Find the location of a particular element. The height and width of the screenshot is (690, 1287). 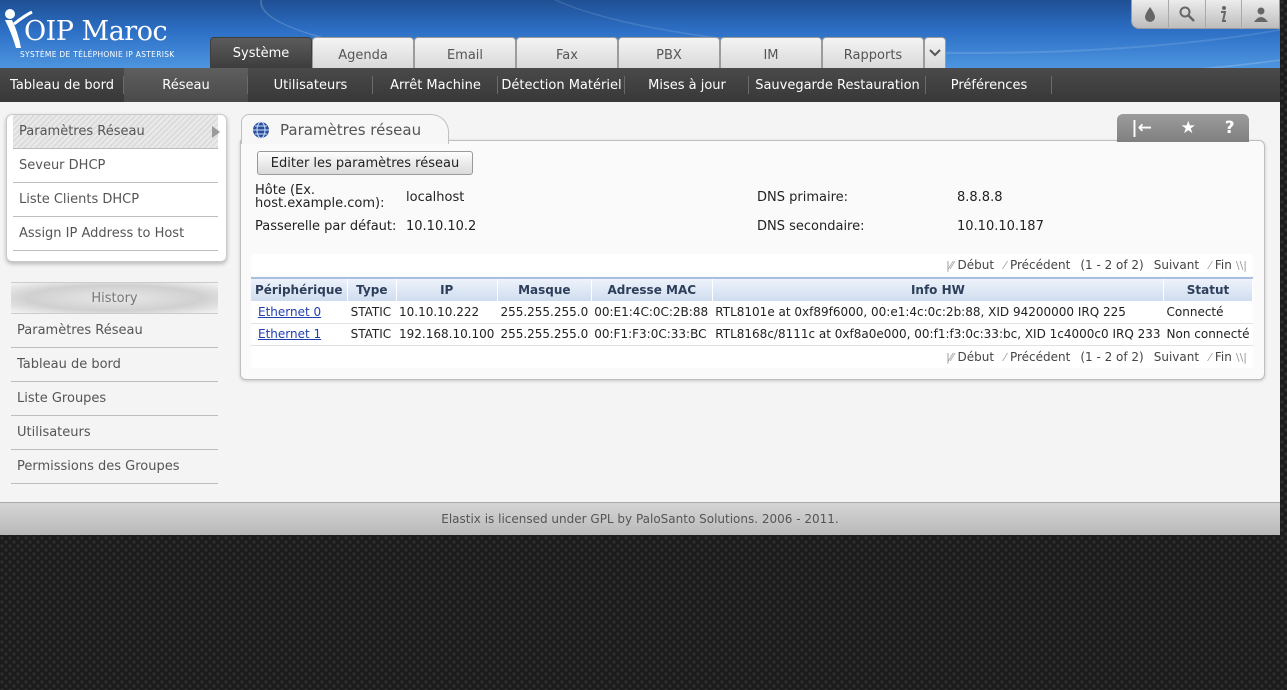

dns-primary-label: DNS primaire: is located at coordinates (803, 197).